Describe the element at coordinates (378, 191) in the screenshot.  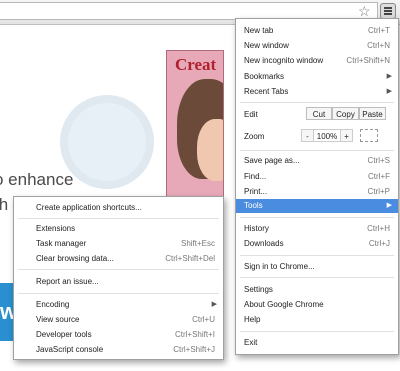
I see `menu-shortcut: Ctrl+P` at that location.